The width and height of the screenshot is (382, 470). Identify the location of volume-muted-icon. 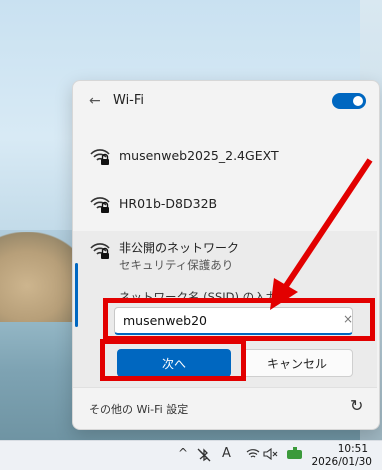
(271, 454).